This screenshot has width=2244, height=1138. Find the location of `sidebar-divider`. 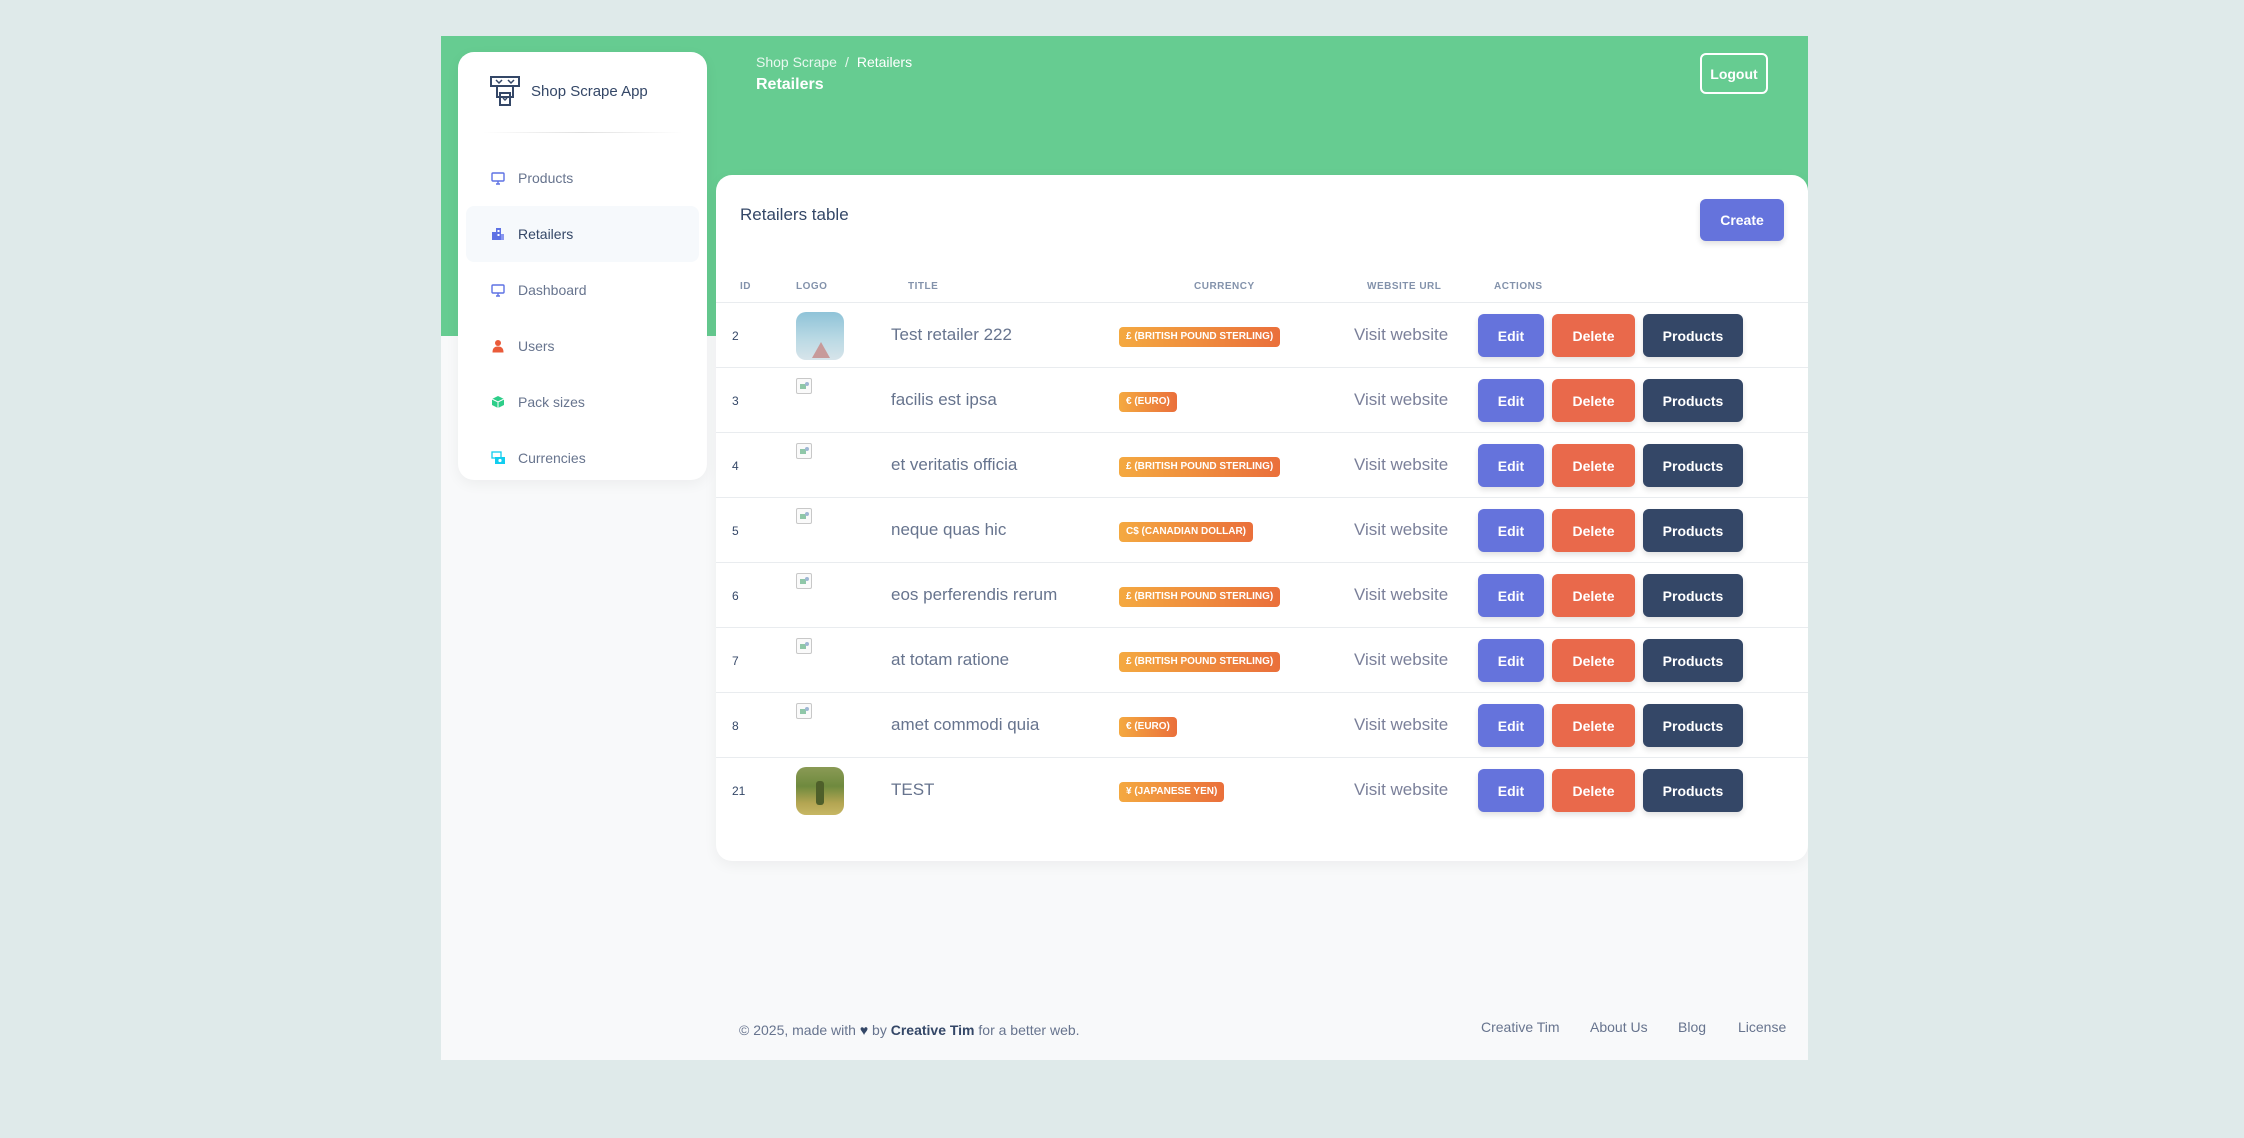

sidebar-divider is located at coordinates (582, 132).